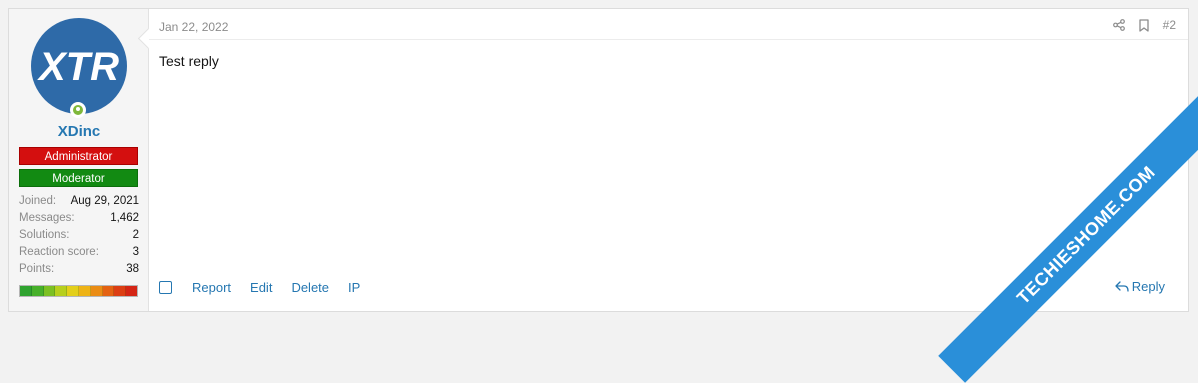 The width and height of the screenshot is (1198, 383). Describe the element at coordinates (189, 61) in the screenshot. I see `post-body: Test reply` at that location.